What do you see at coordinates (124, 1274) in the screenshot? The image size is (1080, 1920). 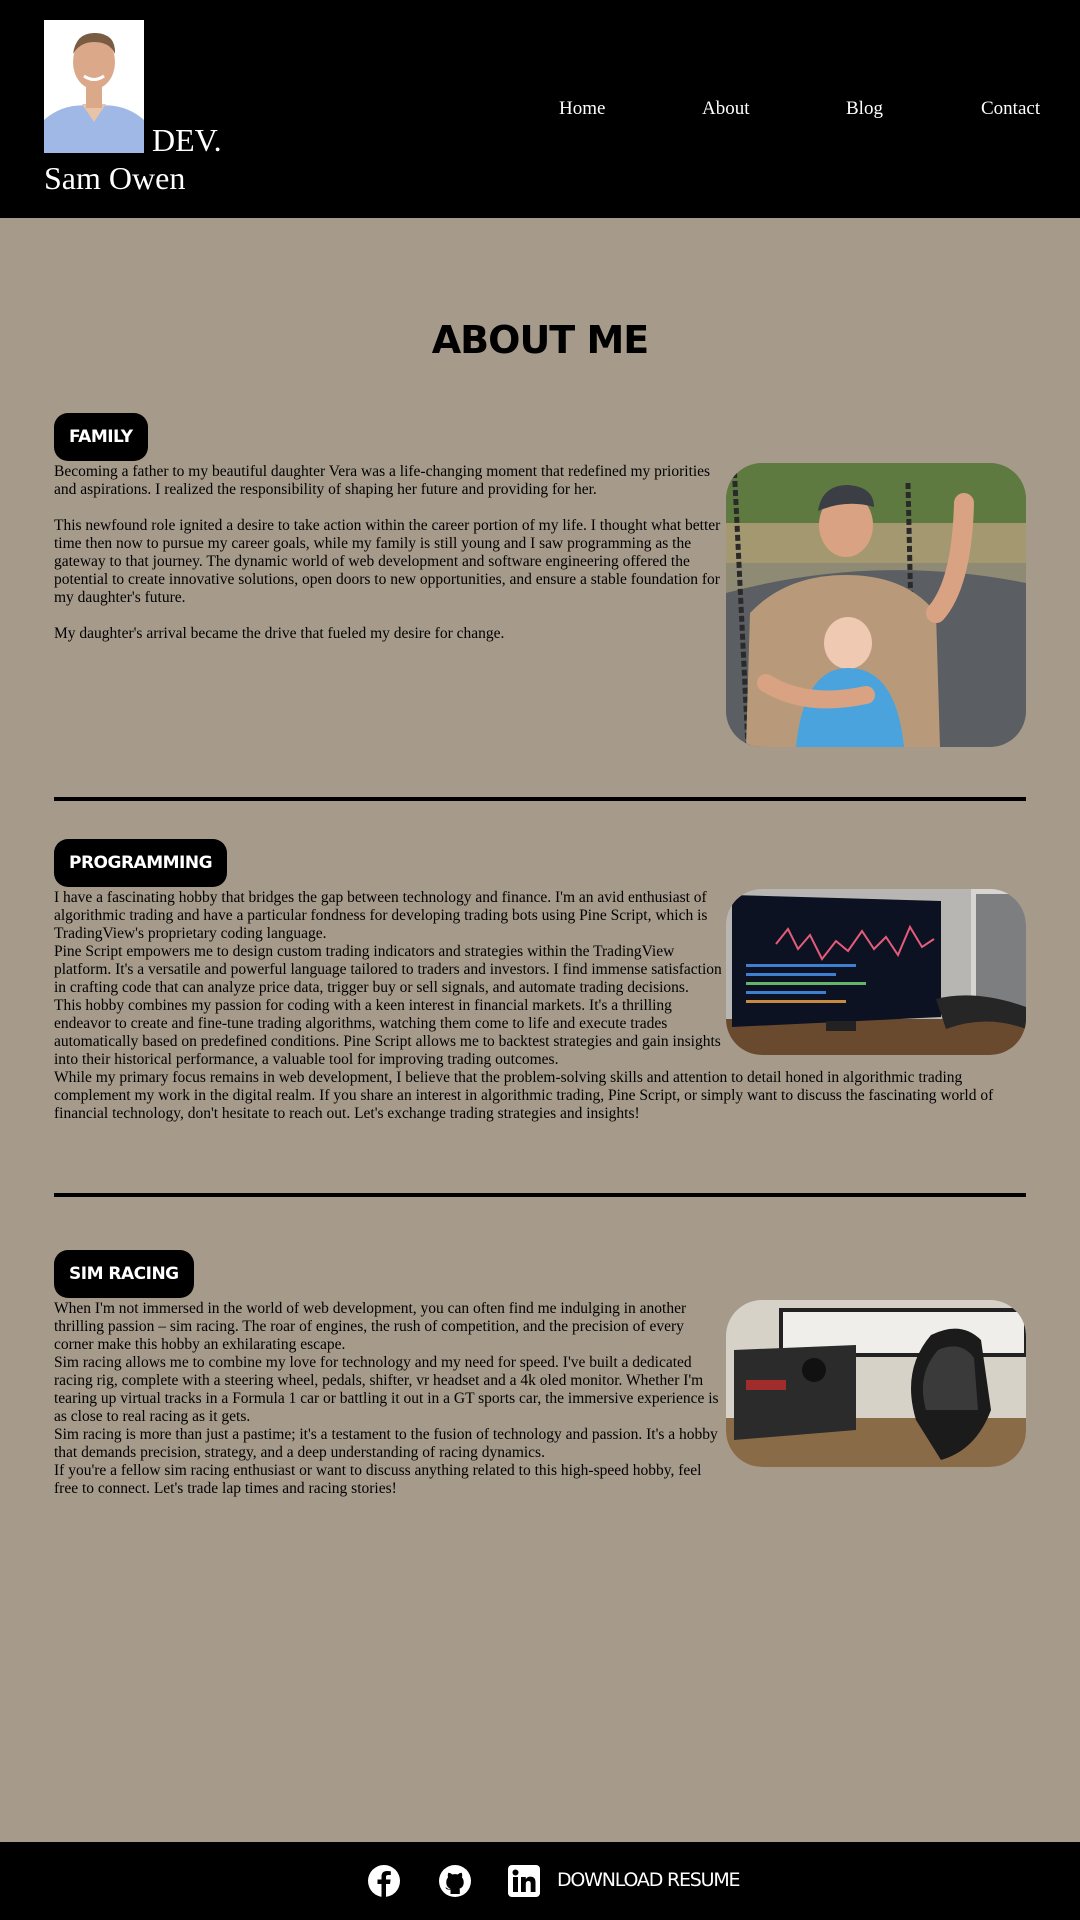 I see `sim-racing-badge: SIM RACING` at bounding box center [124, 1274].